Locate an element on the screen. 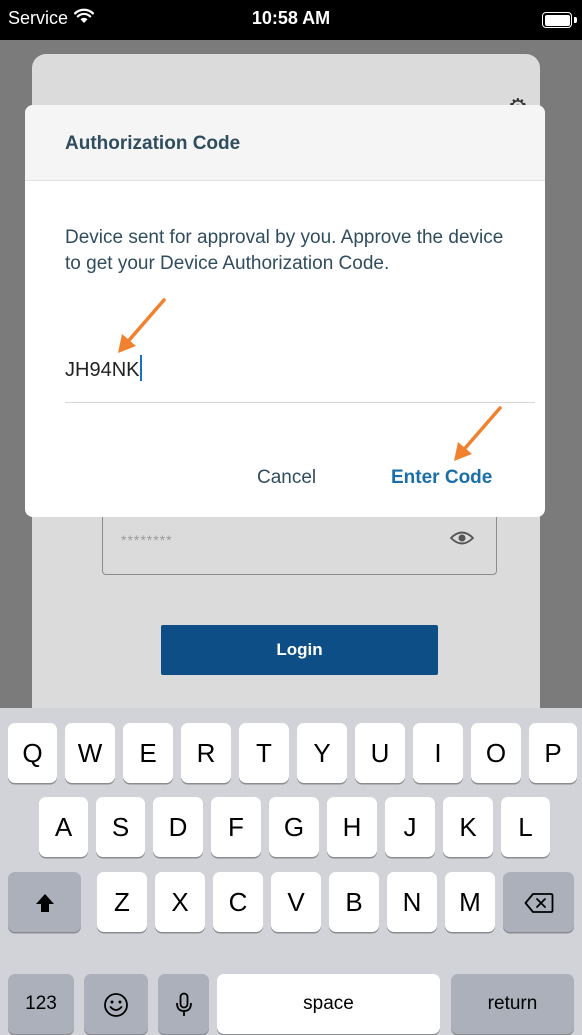 The height and width of the screenshot is (1035, 582). key-x: X is located at coordinates (180, 902).